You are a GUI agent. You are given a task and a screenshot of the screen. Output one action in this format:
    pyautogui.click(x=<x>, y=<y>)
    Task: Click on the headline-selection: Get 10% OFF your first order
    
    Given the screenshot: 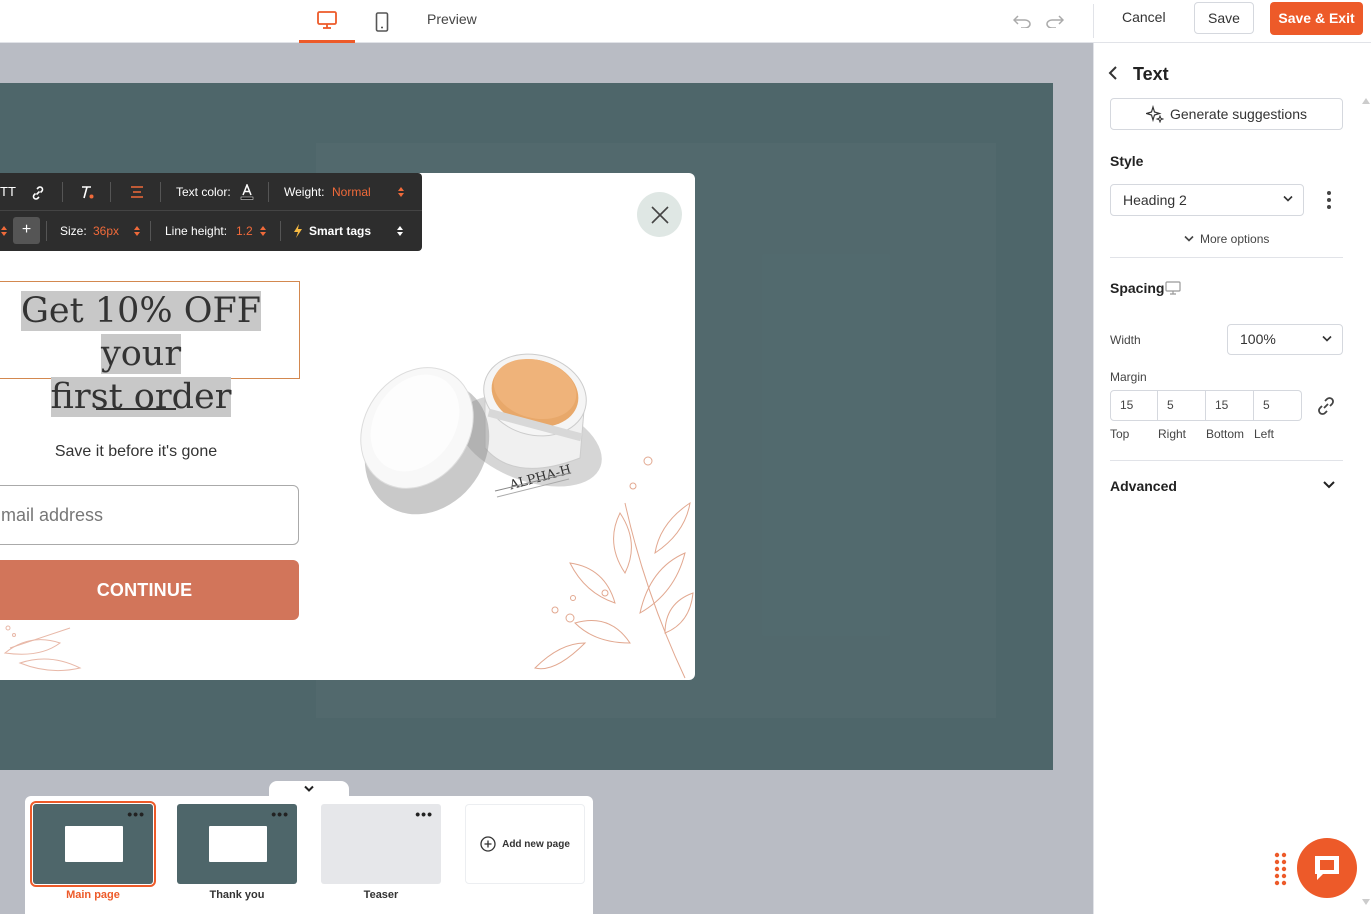 What is the action you would take?
    pyautogui.click(x=150, y=349)
    